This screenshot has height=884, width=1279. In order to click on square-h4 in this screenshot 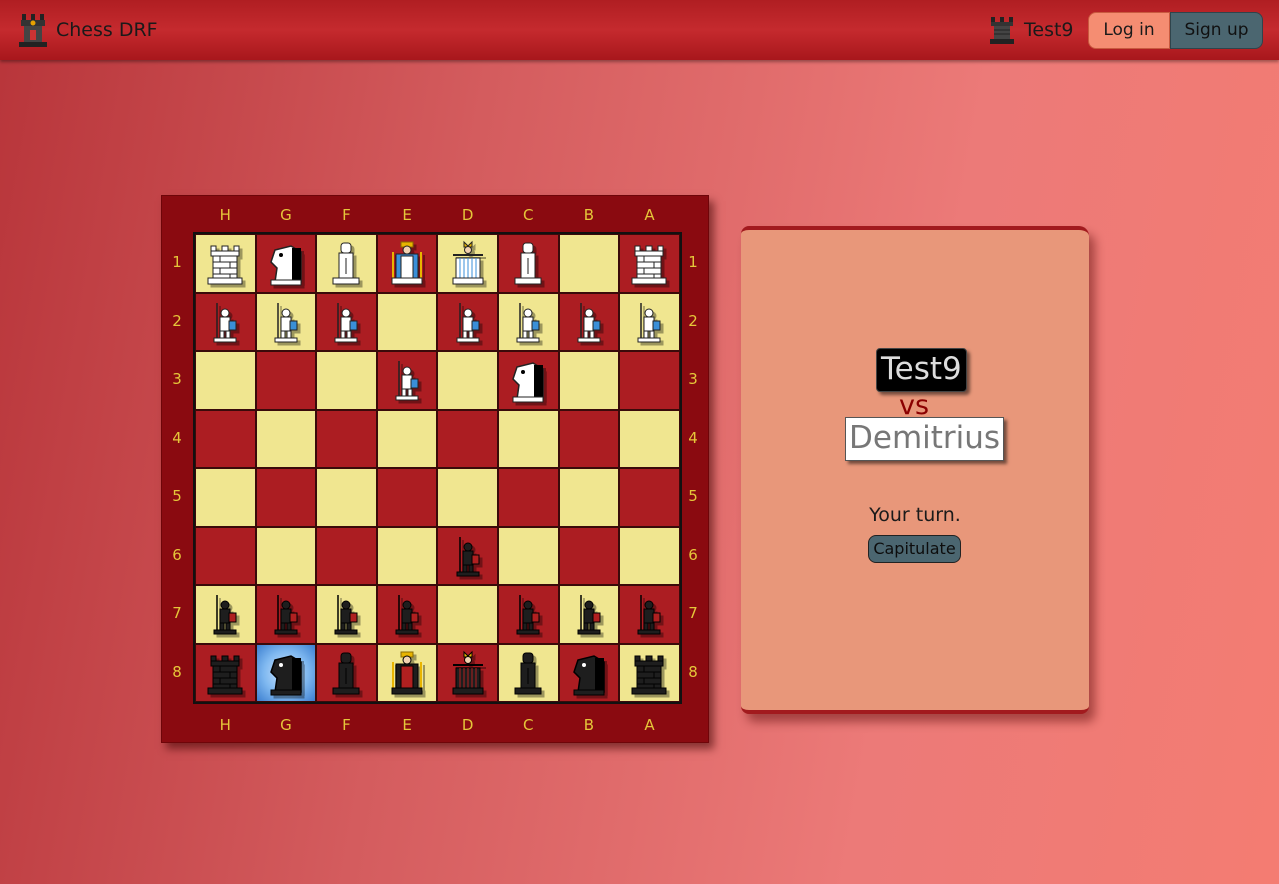, I will do `click(225, 438)`.